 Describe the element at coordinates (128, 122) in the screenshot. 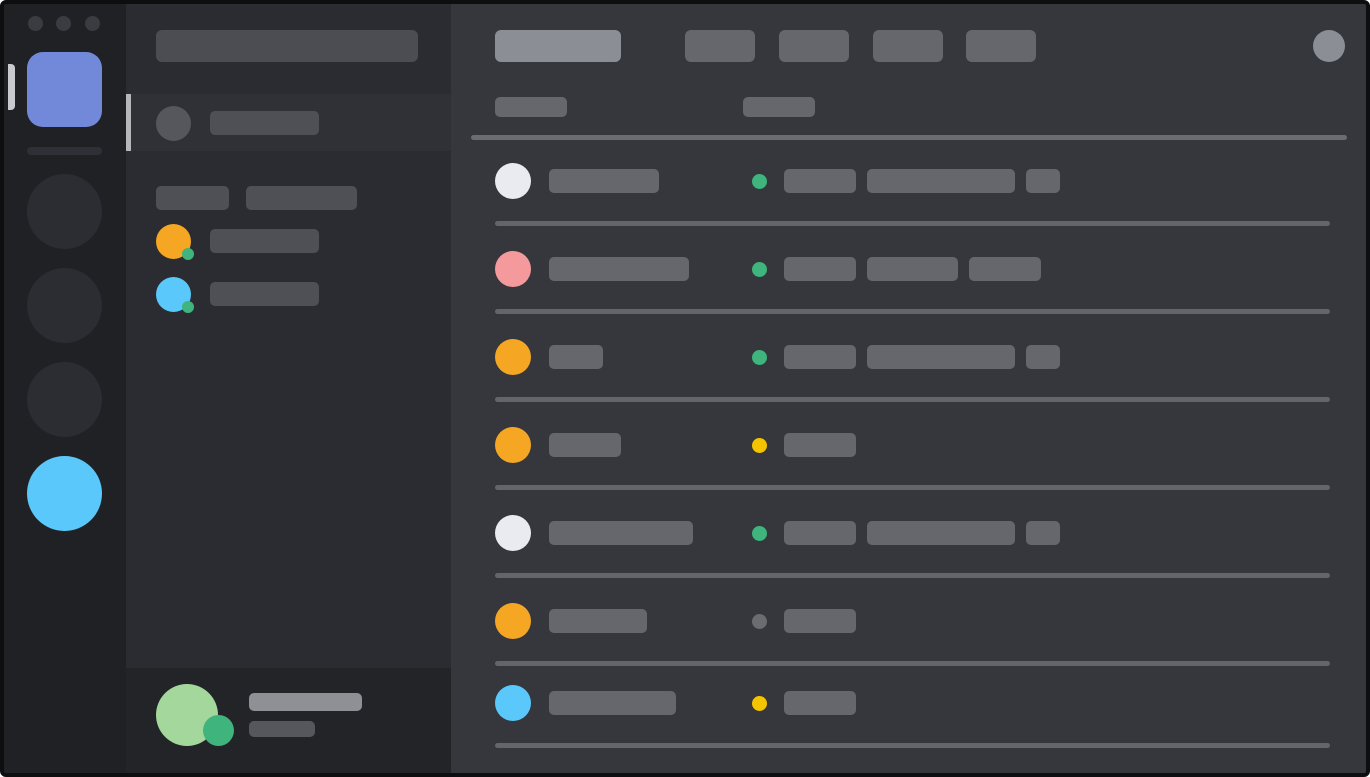

I see `selected-item-indicator` at that location.